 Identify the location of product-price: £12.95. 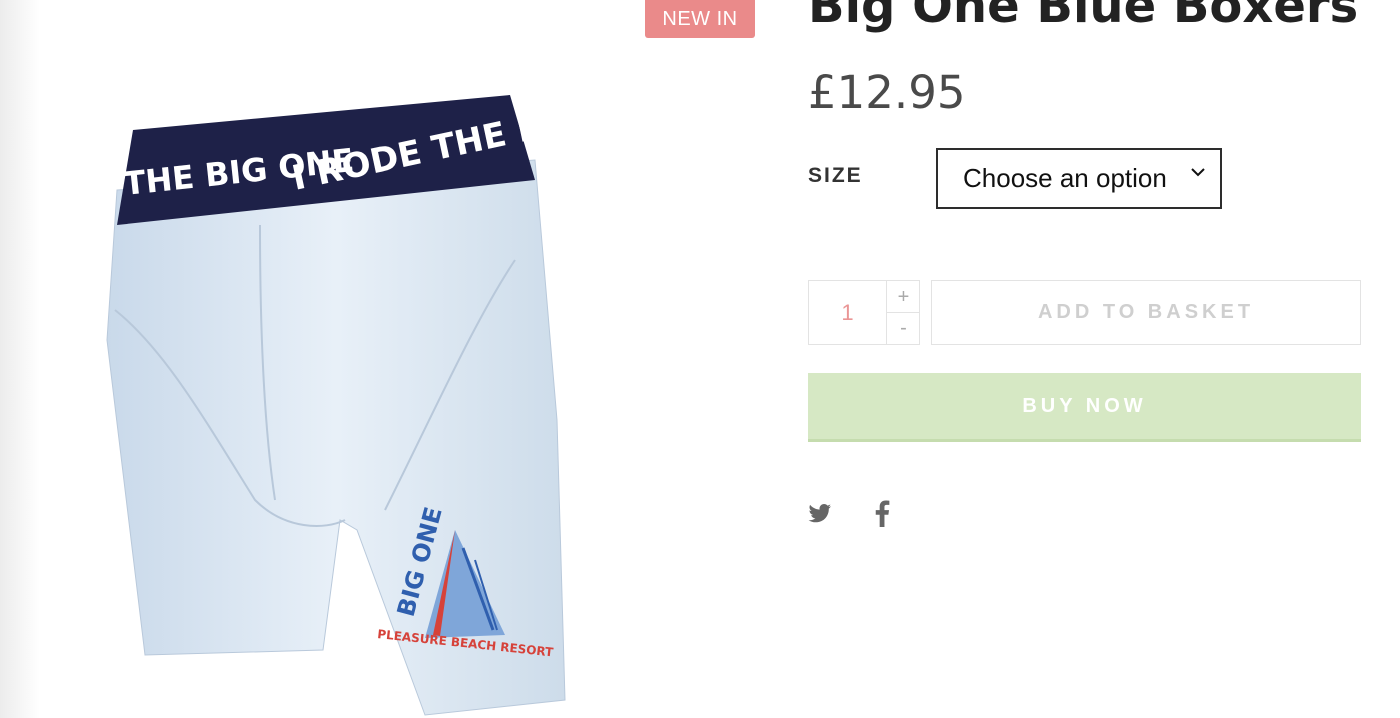
(887, 92).